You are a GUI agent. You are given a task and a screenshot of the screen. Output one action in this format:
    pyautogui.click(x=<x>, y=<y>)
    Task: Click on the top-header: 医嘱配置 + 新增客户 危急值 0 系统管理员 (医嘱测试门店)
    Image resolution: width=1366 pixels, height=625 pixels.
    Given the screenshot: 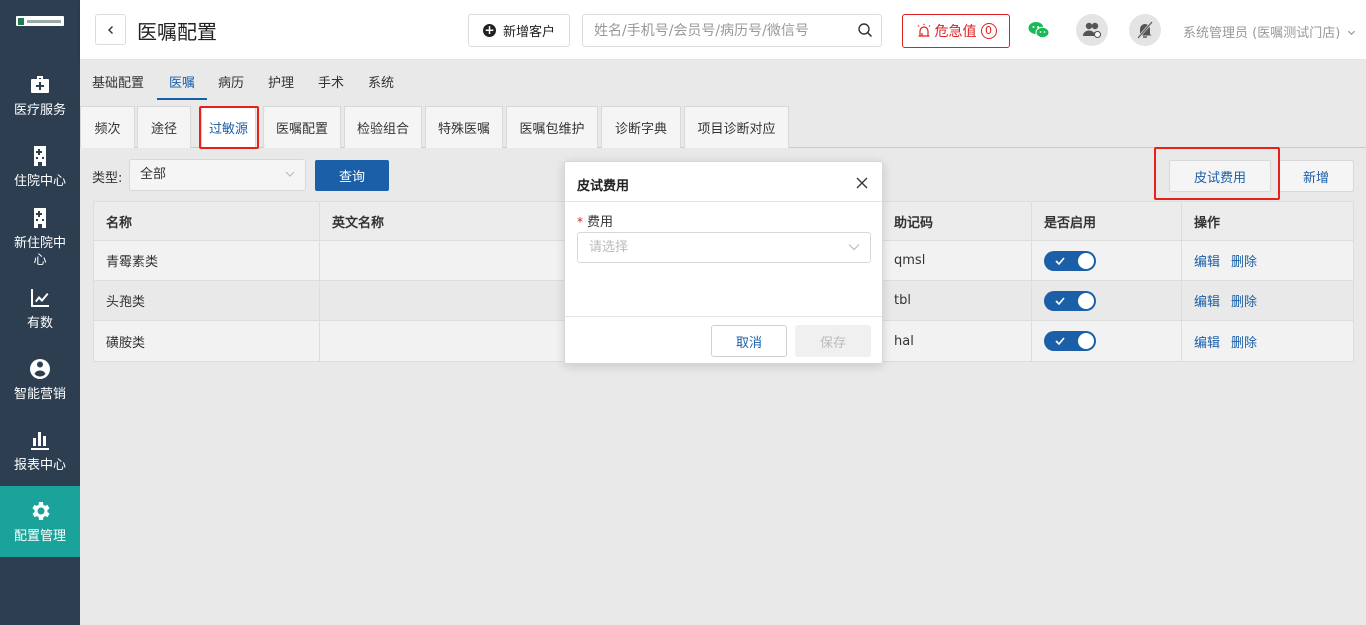 What is the action you would take?
    pyautogui.click(x=723, y=30)
    